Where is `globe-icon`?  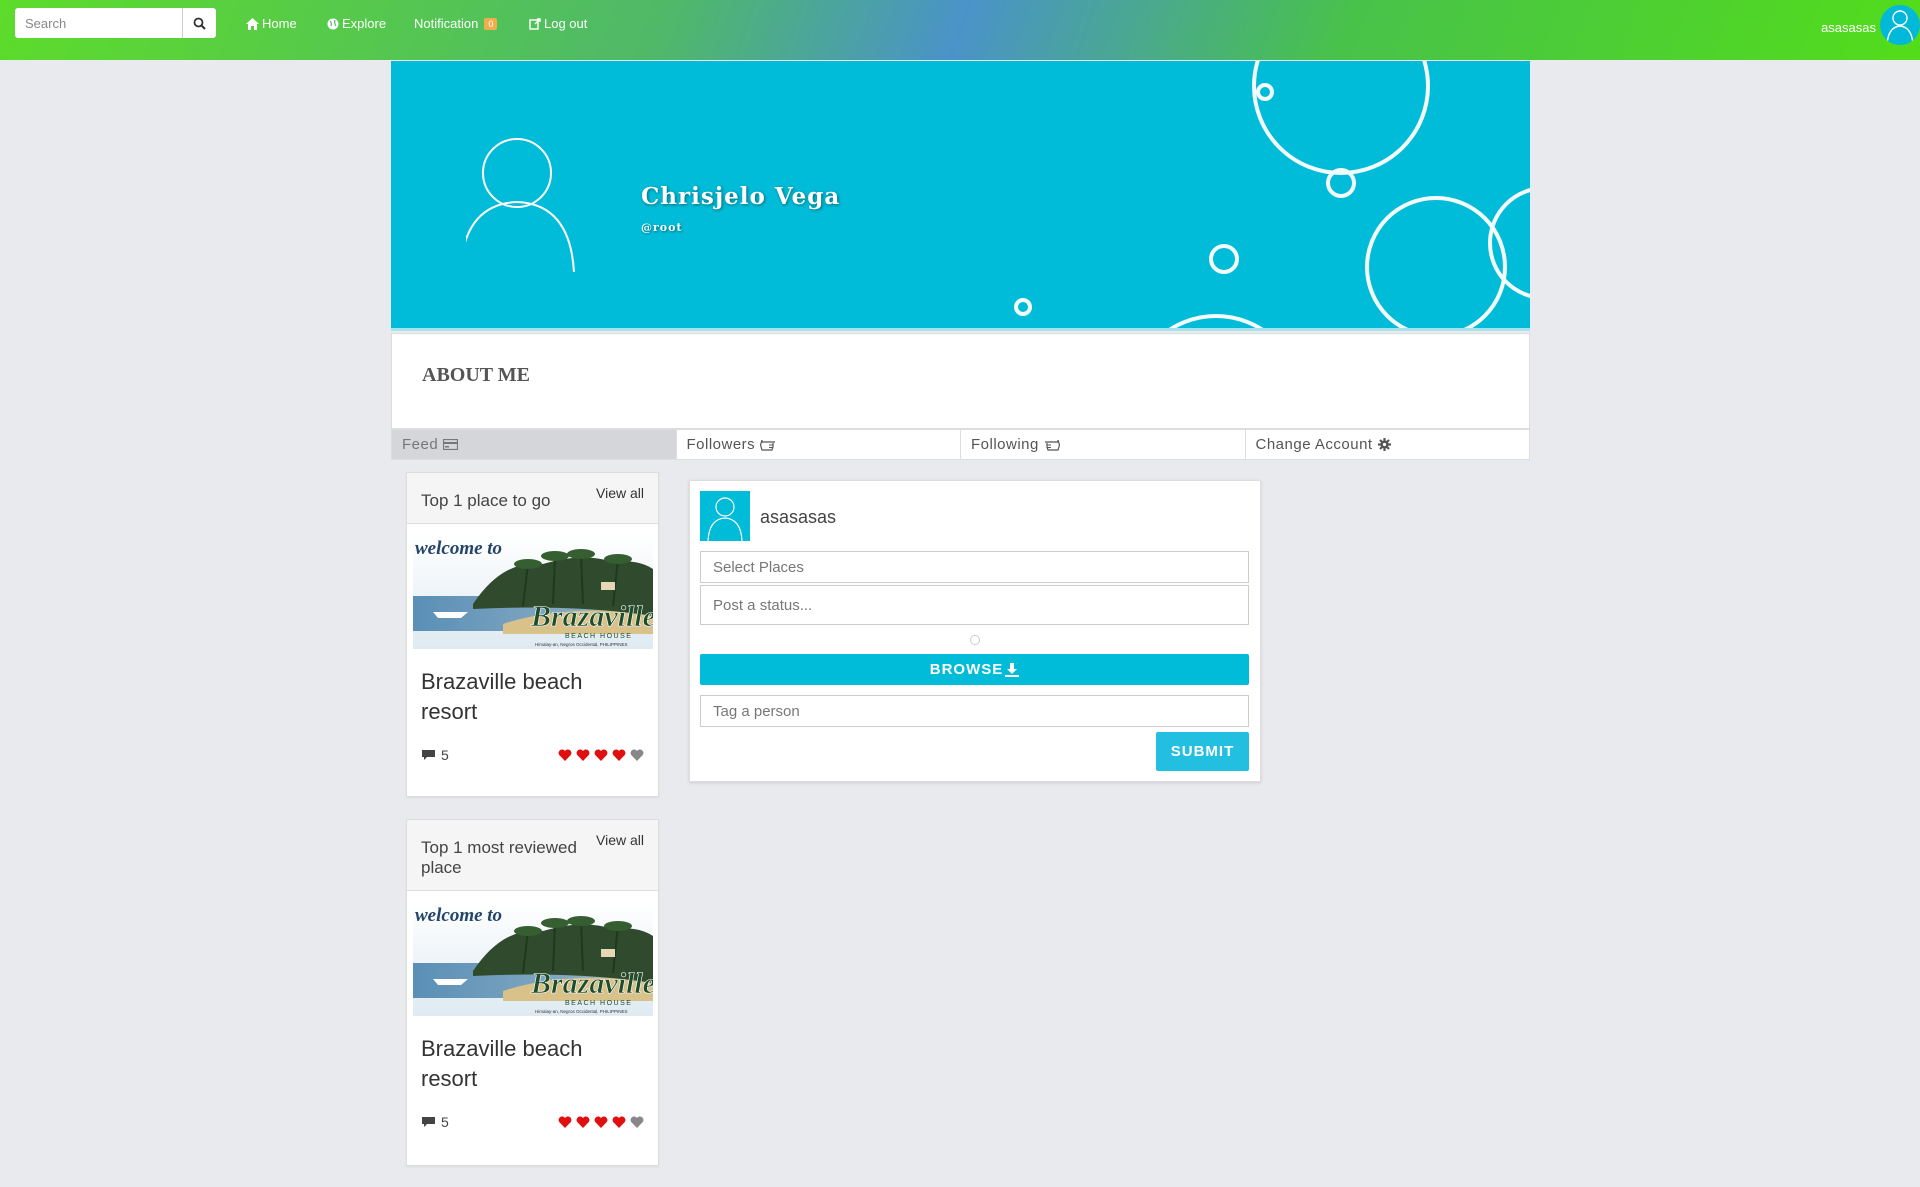
globe-icon is located at coordinates (333, 23).